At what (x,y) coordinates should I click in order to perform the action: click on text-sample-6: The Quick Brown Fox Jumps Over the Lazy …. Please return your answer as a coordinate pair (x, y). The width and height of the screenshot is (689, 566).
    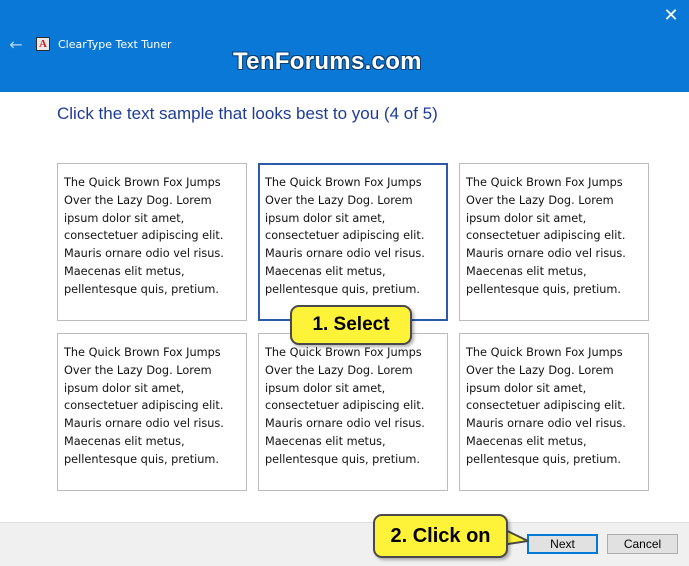
    Looking at the image, I should click on (554, 412).